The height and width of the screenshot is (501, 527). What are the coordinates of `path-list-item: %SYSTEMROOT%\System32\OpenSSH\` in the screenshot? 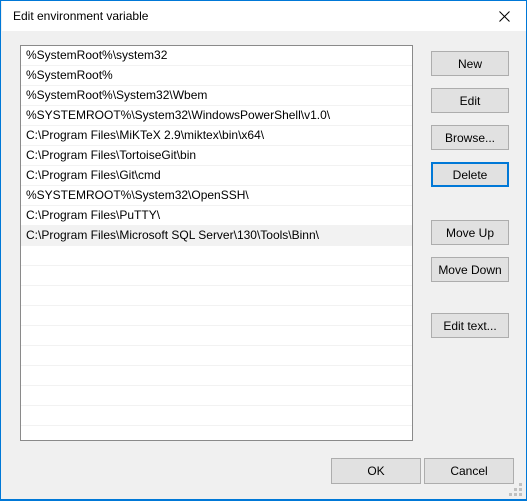 It's located at (216, 196).